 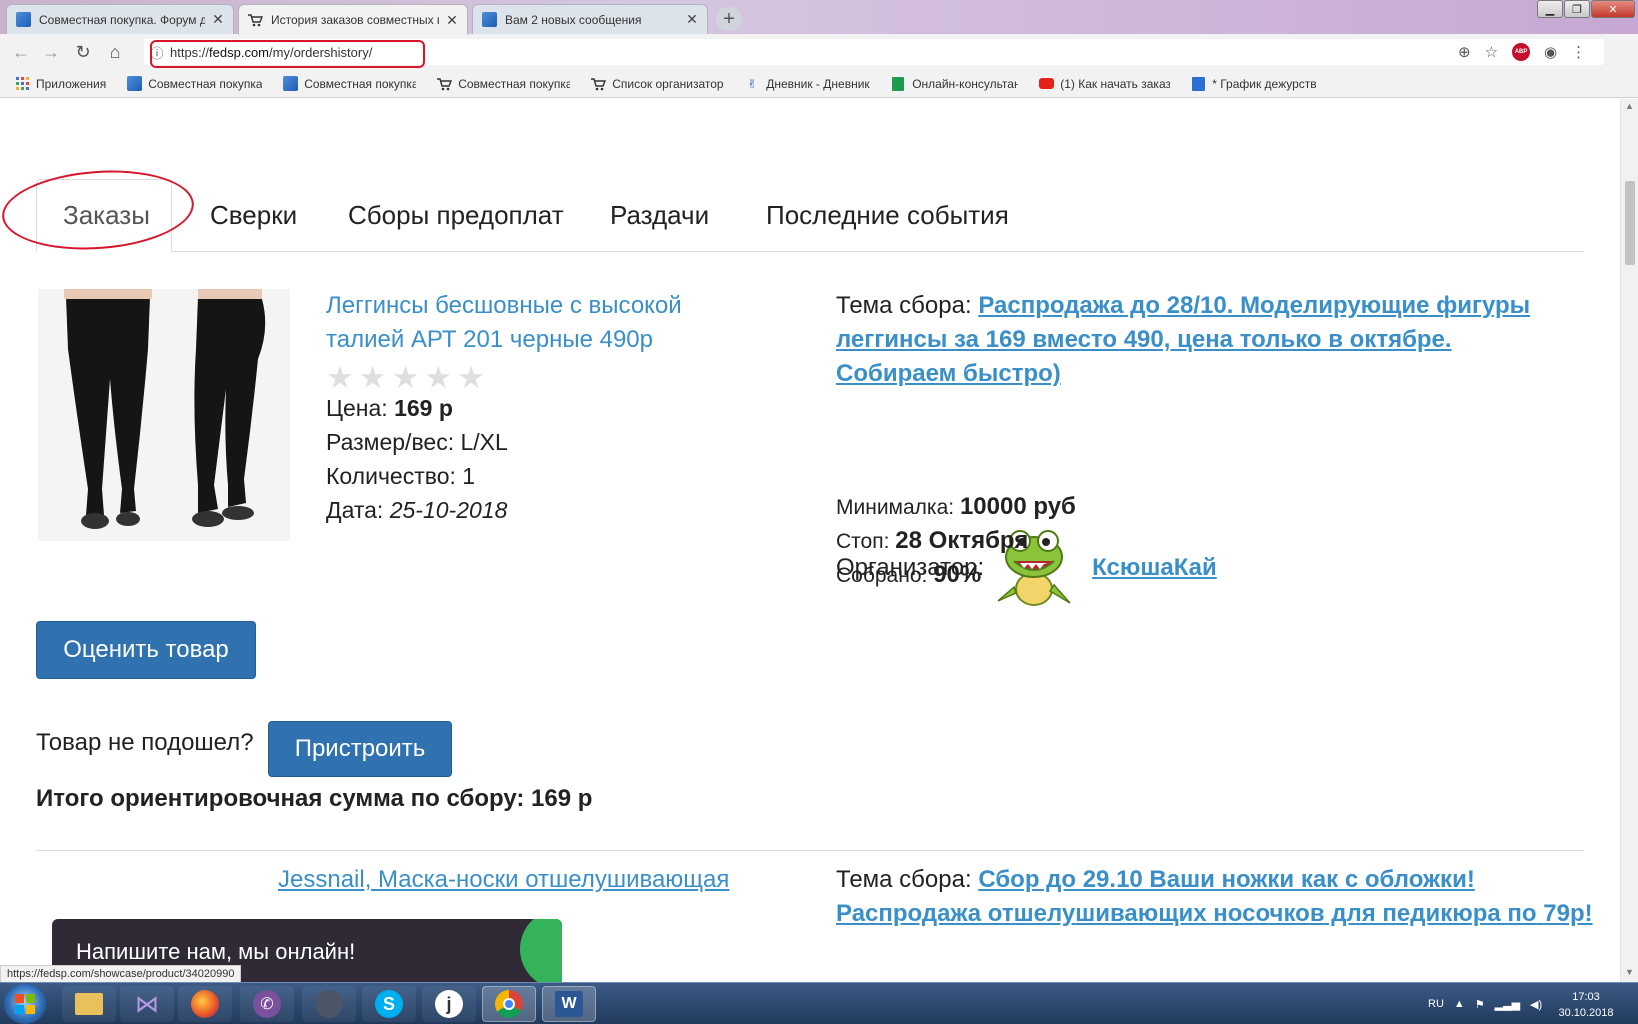 I want to click on bookmark-diary: ✌ Дневник - Дневник., so click(x=807, y=84).